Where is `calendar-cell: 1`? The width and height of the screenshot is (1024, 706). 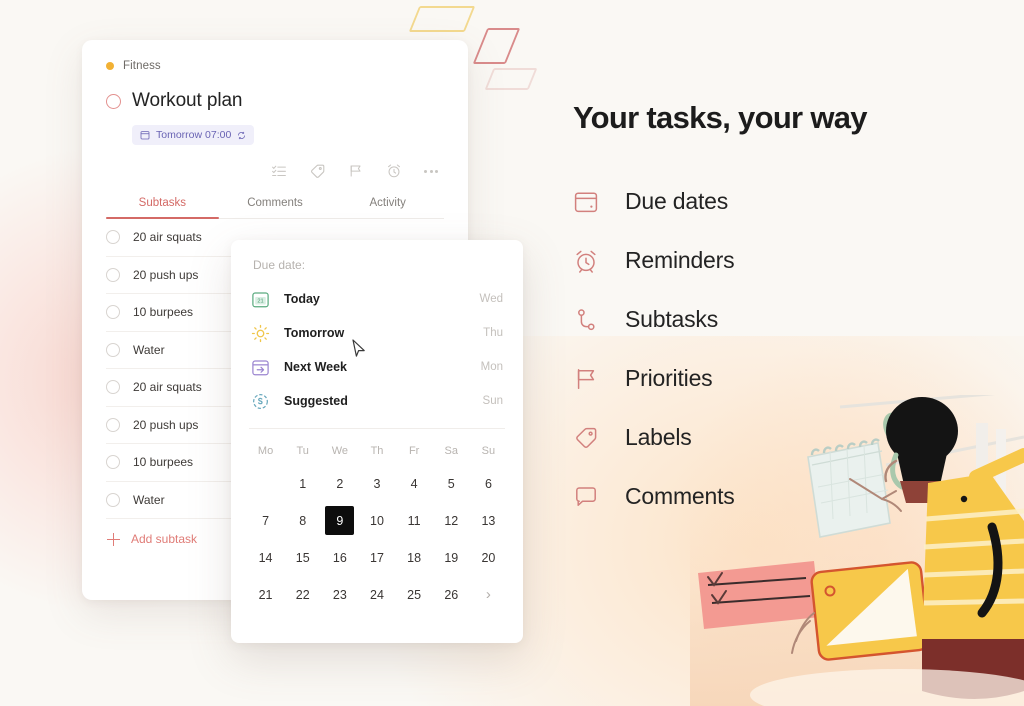 calendar-cell: 1 is located at coordinates (302, 483).